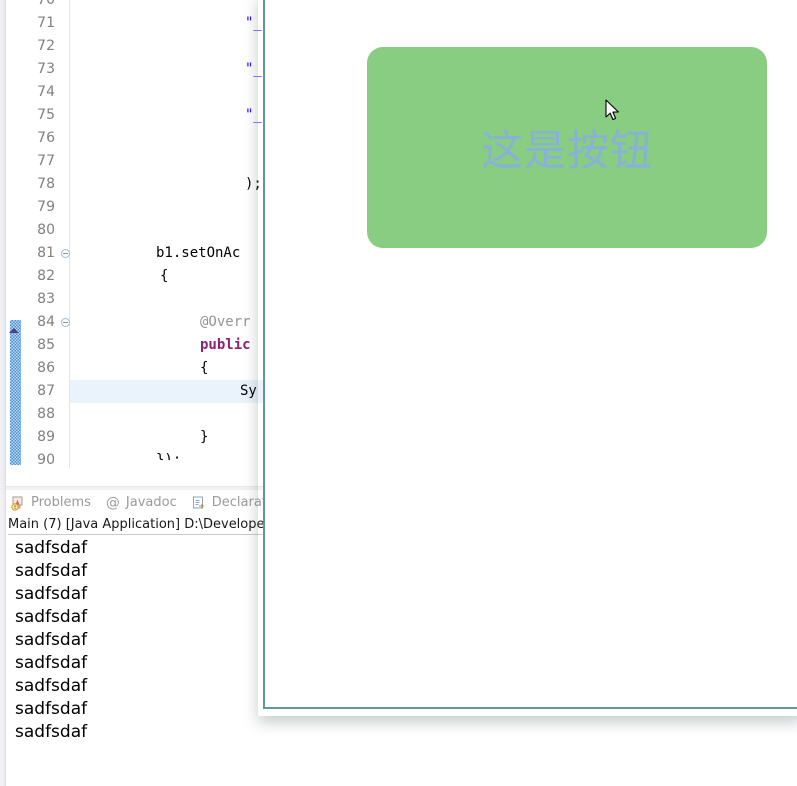  What do you see at coordinates (225, 322) in the screenshot?
I see `code-token: @Overr` at bounding box center [225, 322].